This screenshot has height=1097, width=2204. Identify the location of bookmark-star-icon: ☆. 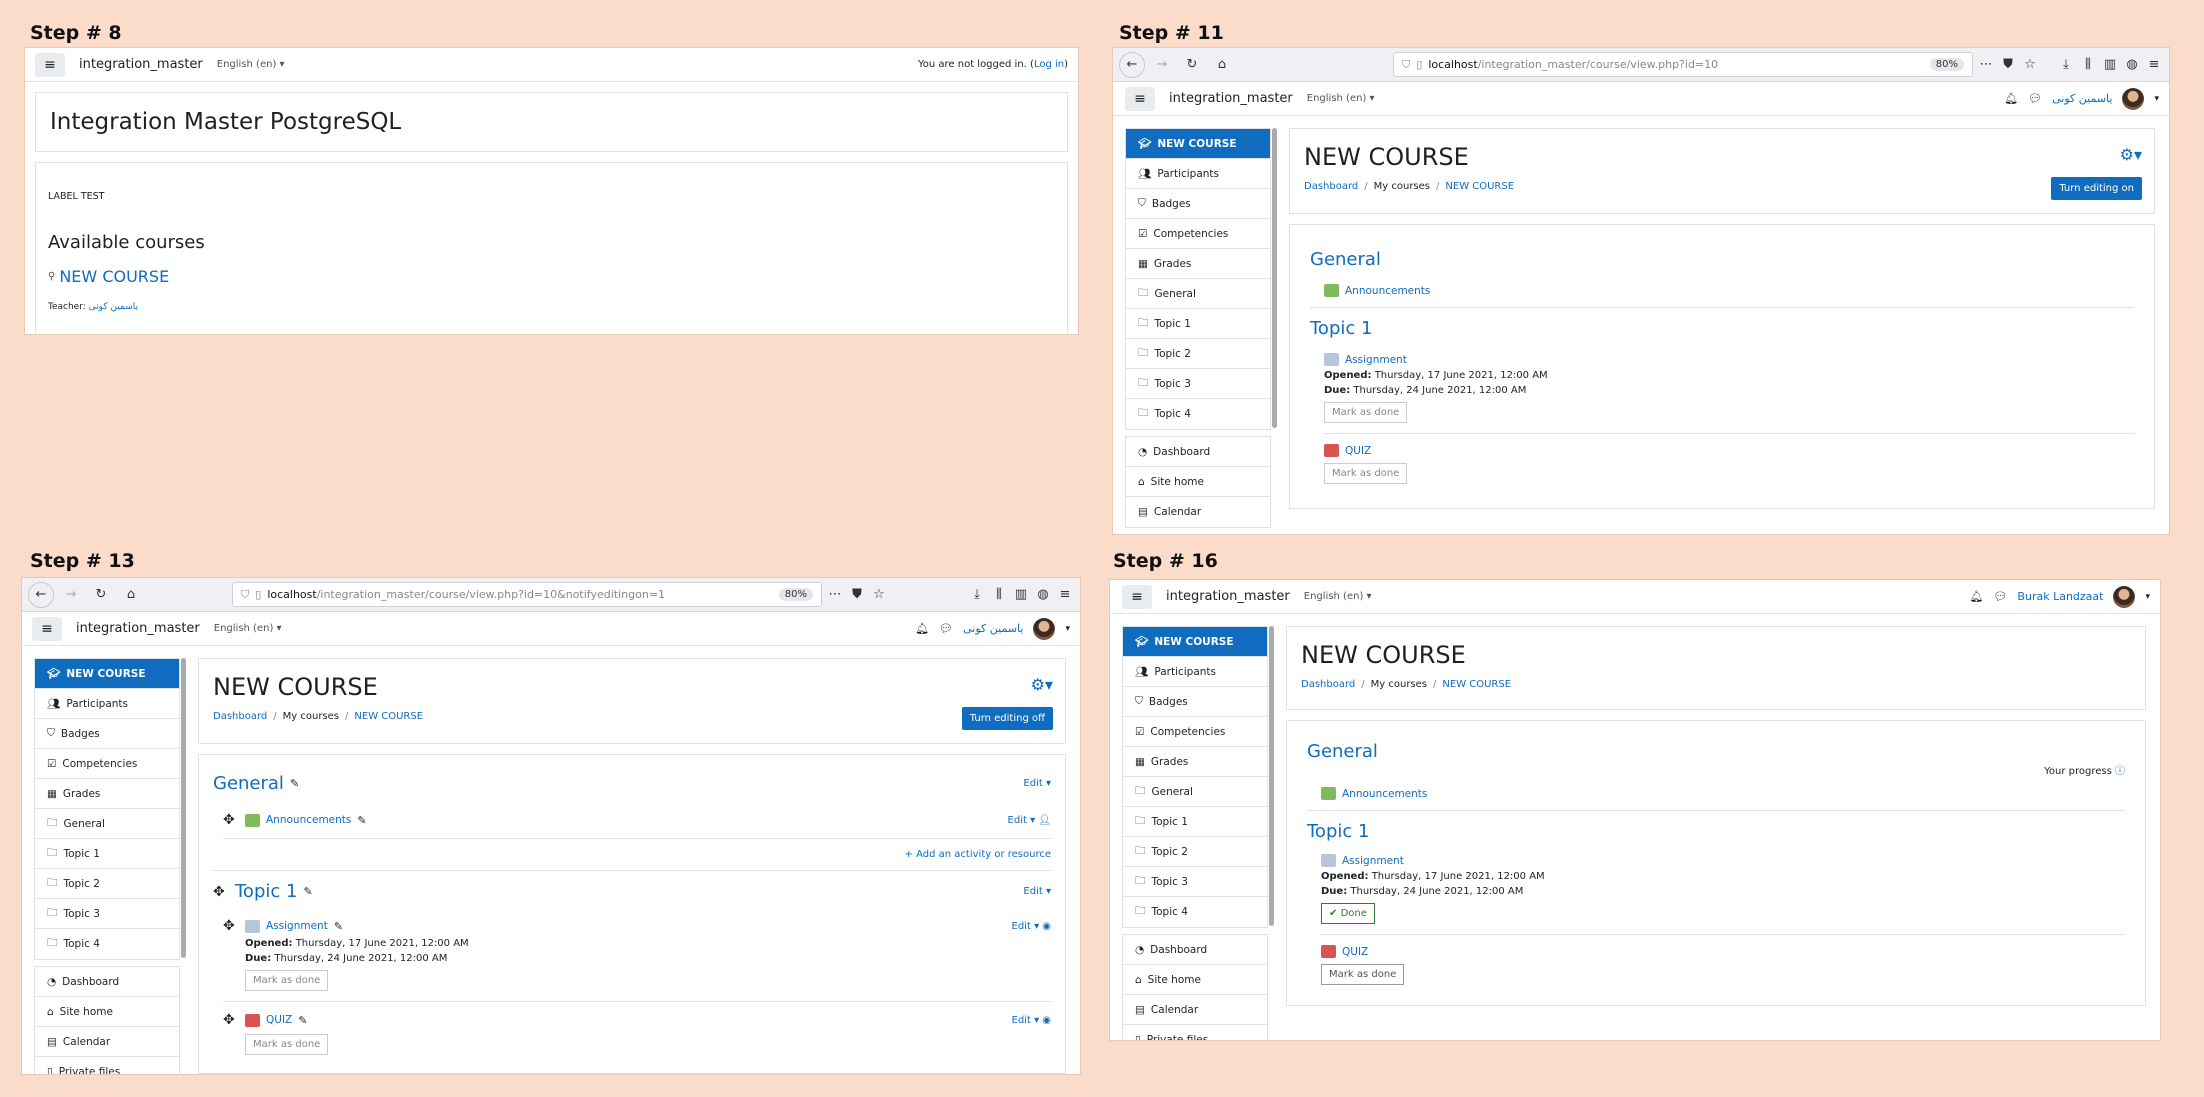
(2030, 64).